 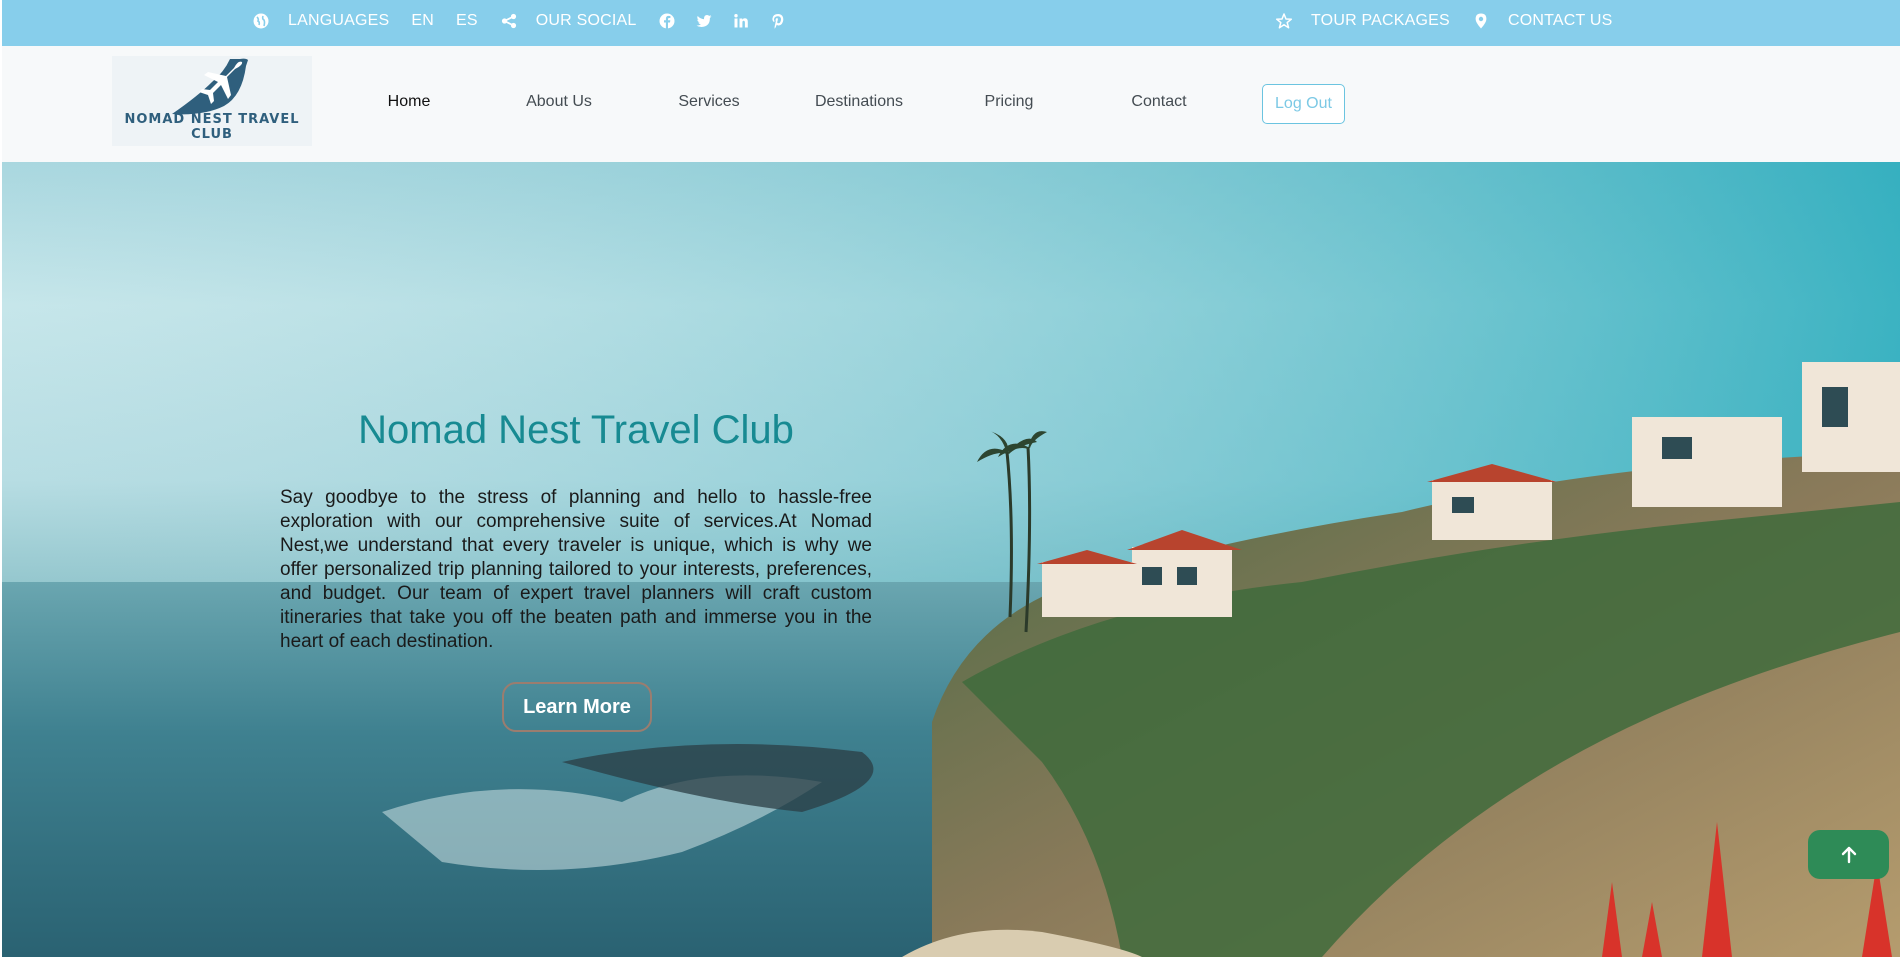 What do you see at coordinates (1560, 21) in the screenshot?
I see `contact-us-link: CONTACT US` at bounding box center [1560, 21].